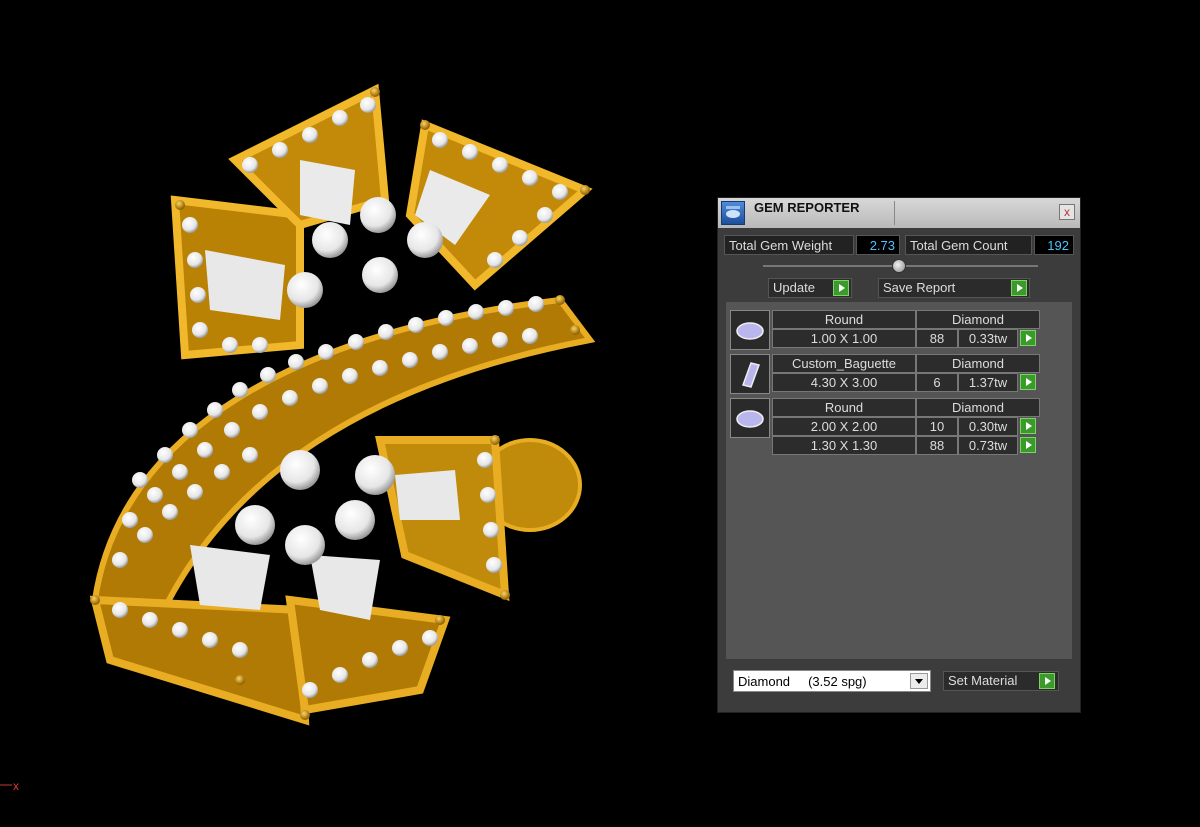 Image resolution: width=1200 pixels, height=827 pixels. Describe the element at coordinates (807, 207) in the screenshot. I see `window-title: GEM REPORTER` at that location.